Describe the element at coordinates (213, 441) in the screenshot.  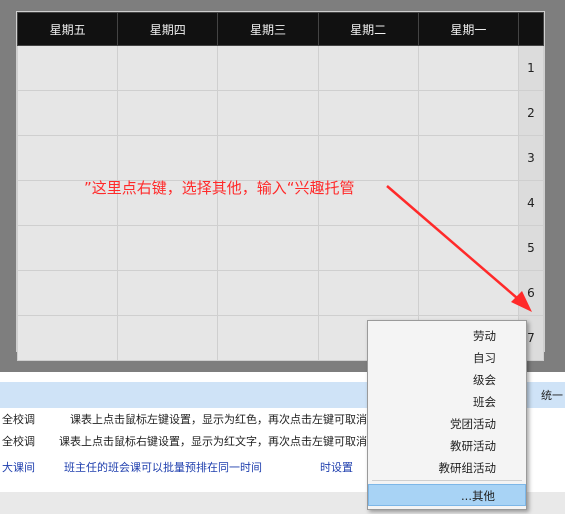
I see `note-right-click: 课表上点击鼠标右键设置，显示为红文字，再次点击左键可取消` at that location.